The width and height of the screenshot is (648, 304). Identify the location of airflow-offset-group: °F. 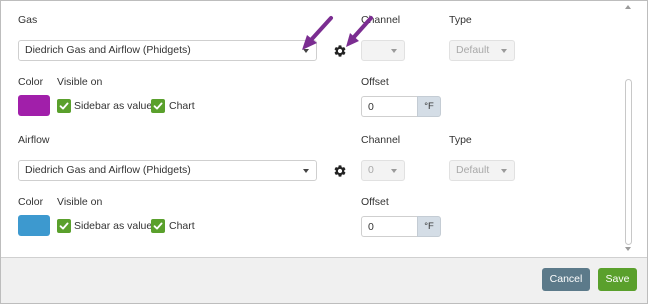
(401, 226).